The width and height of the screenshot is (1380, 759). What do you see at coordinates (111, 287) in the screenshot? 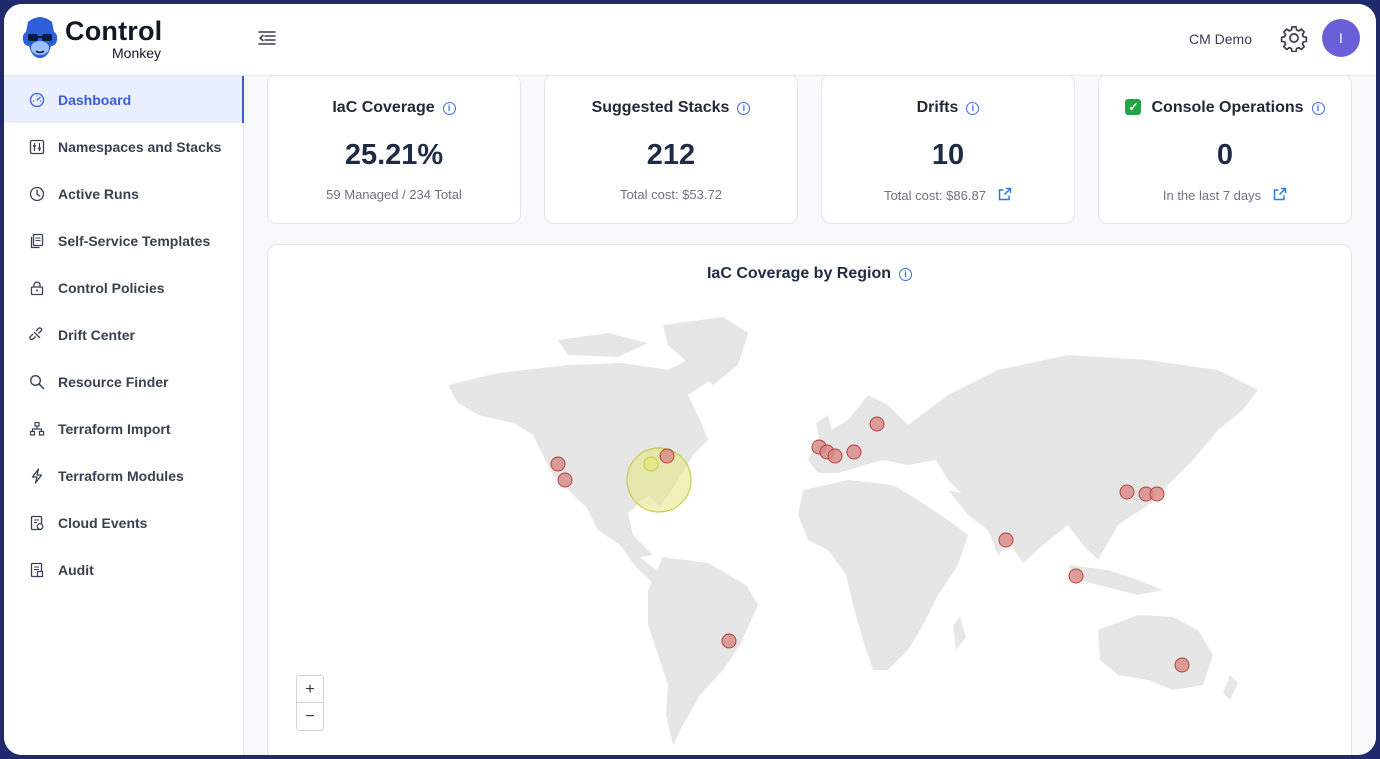
I see `sidebar-item-label: Control Policies` at bounding box center [111, 287].